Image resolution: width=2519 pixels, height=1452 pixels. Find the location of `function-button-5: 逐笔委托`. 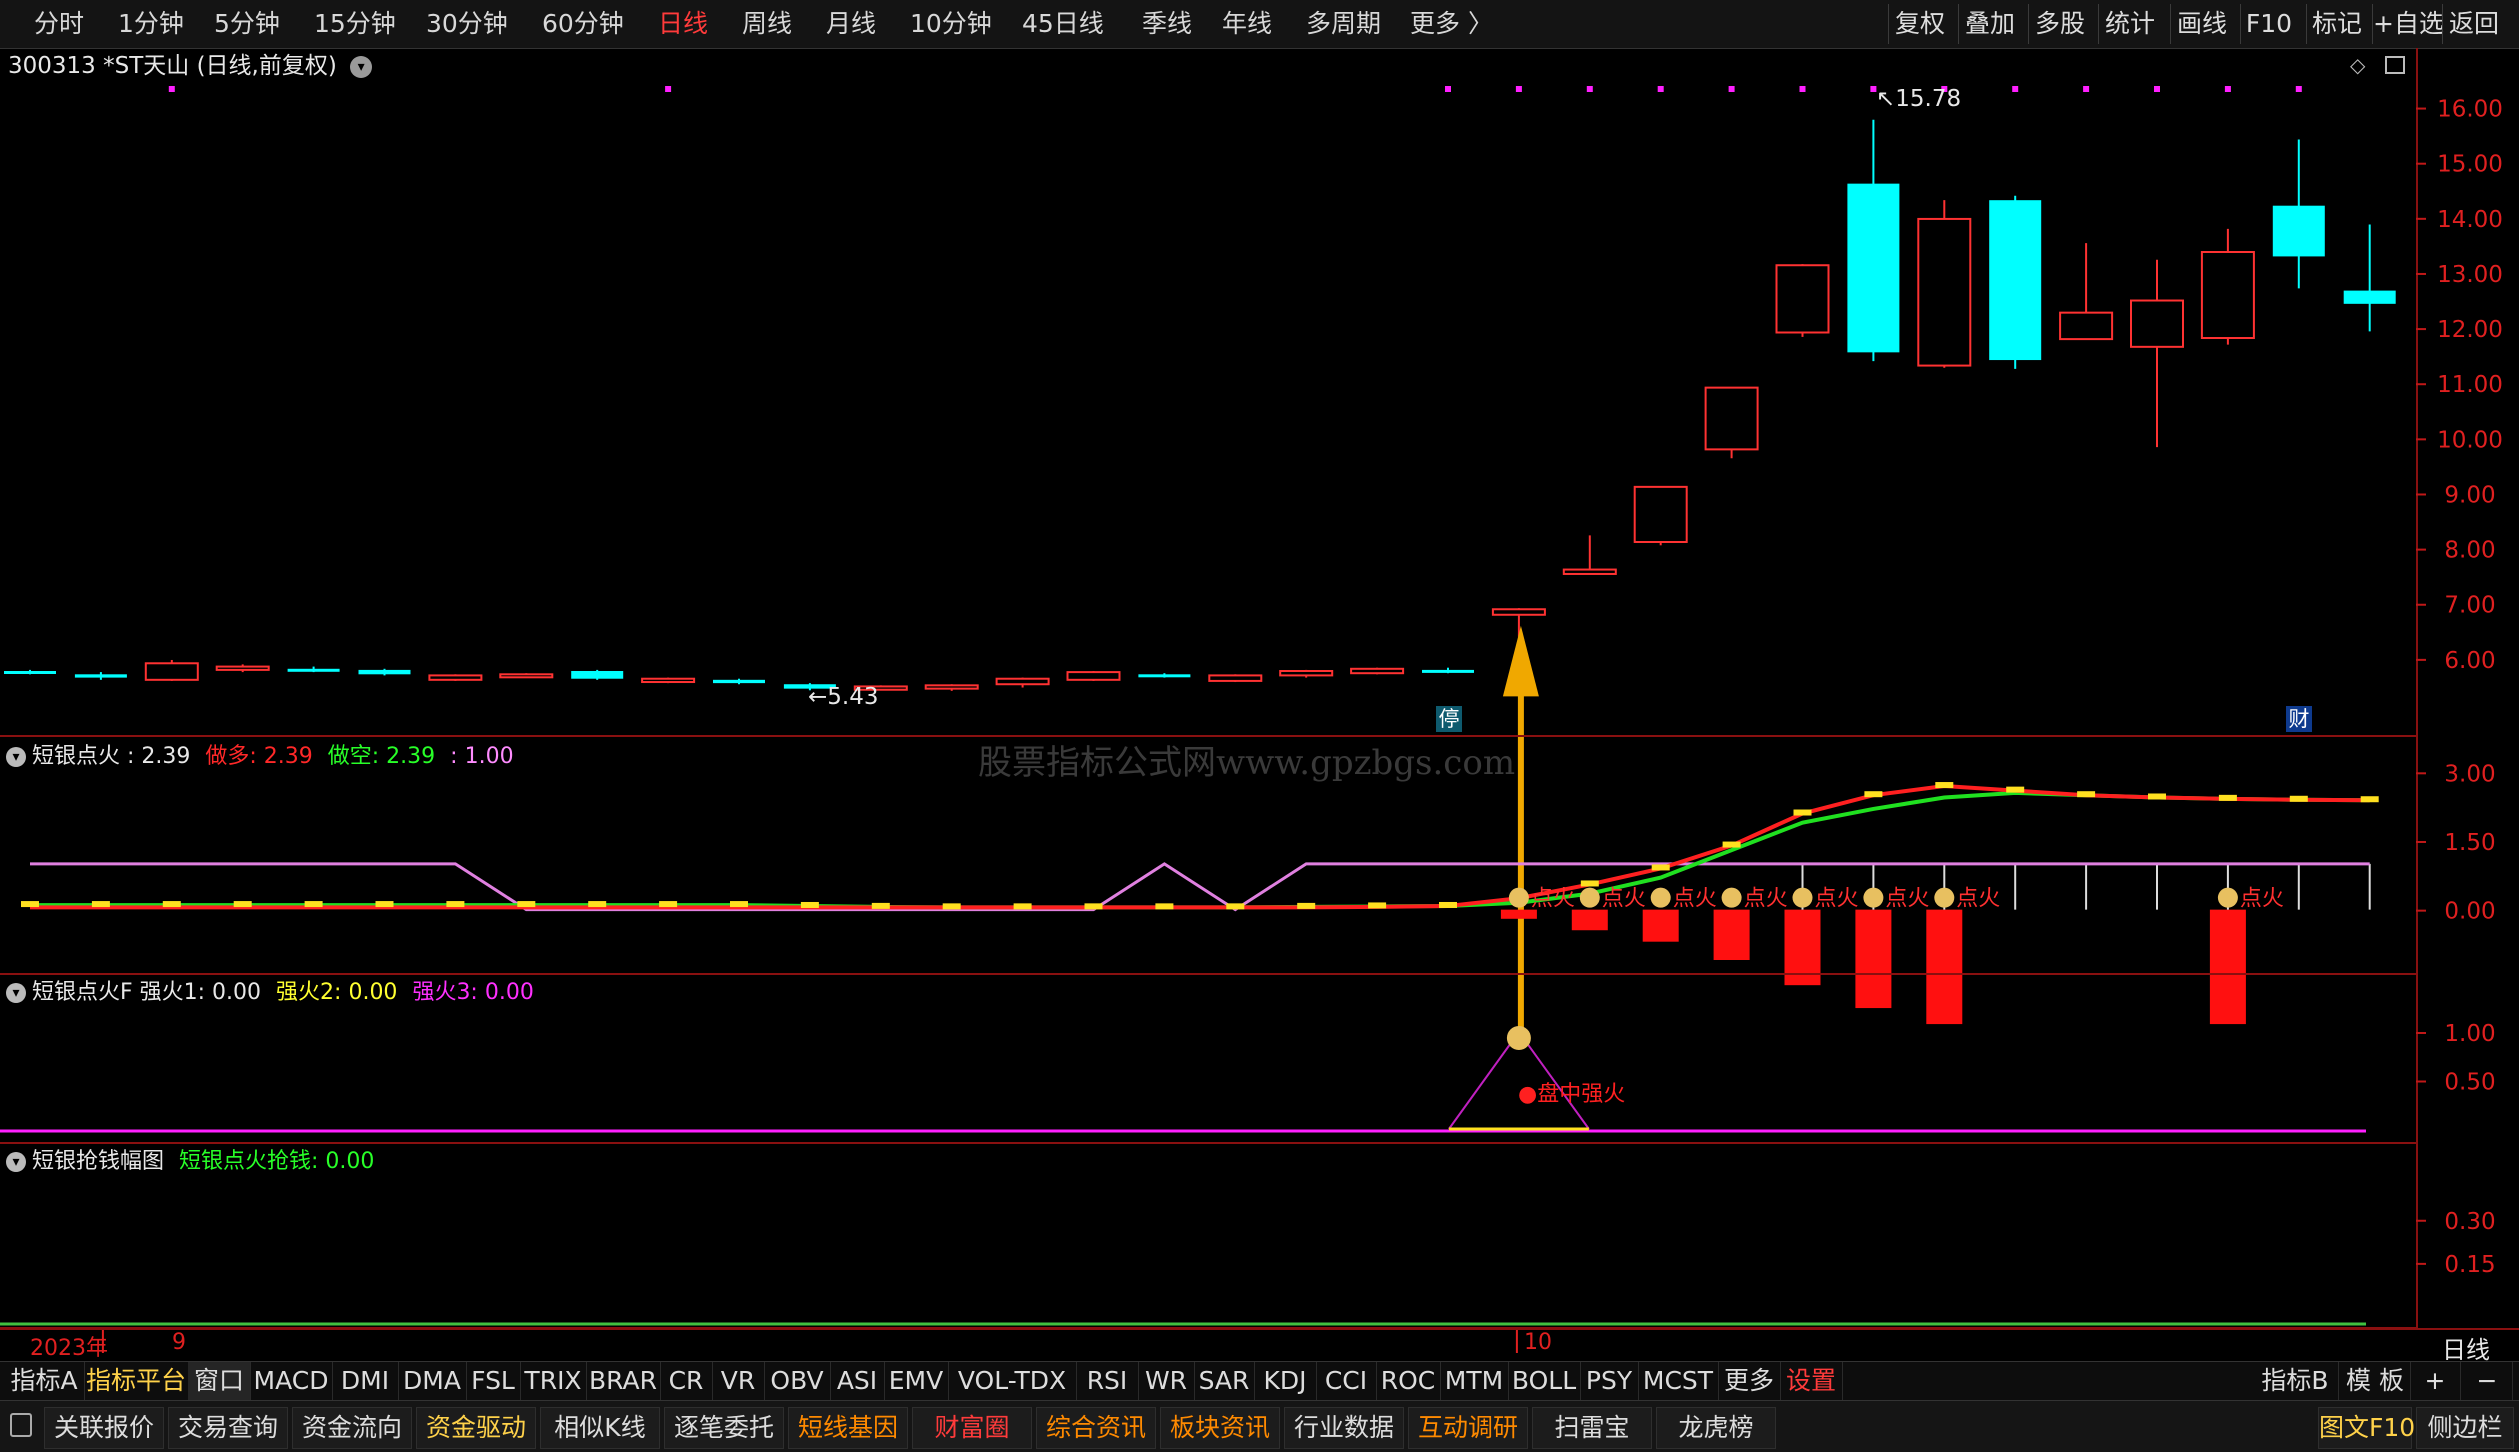

function-button-5: 逐笔委托 is located at coordinates (724, 1428).